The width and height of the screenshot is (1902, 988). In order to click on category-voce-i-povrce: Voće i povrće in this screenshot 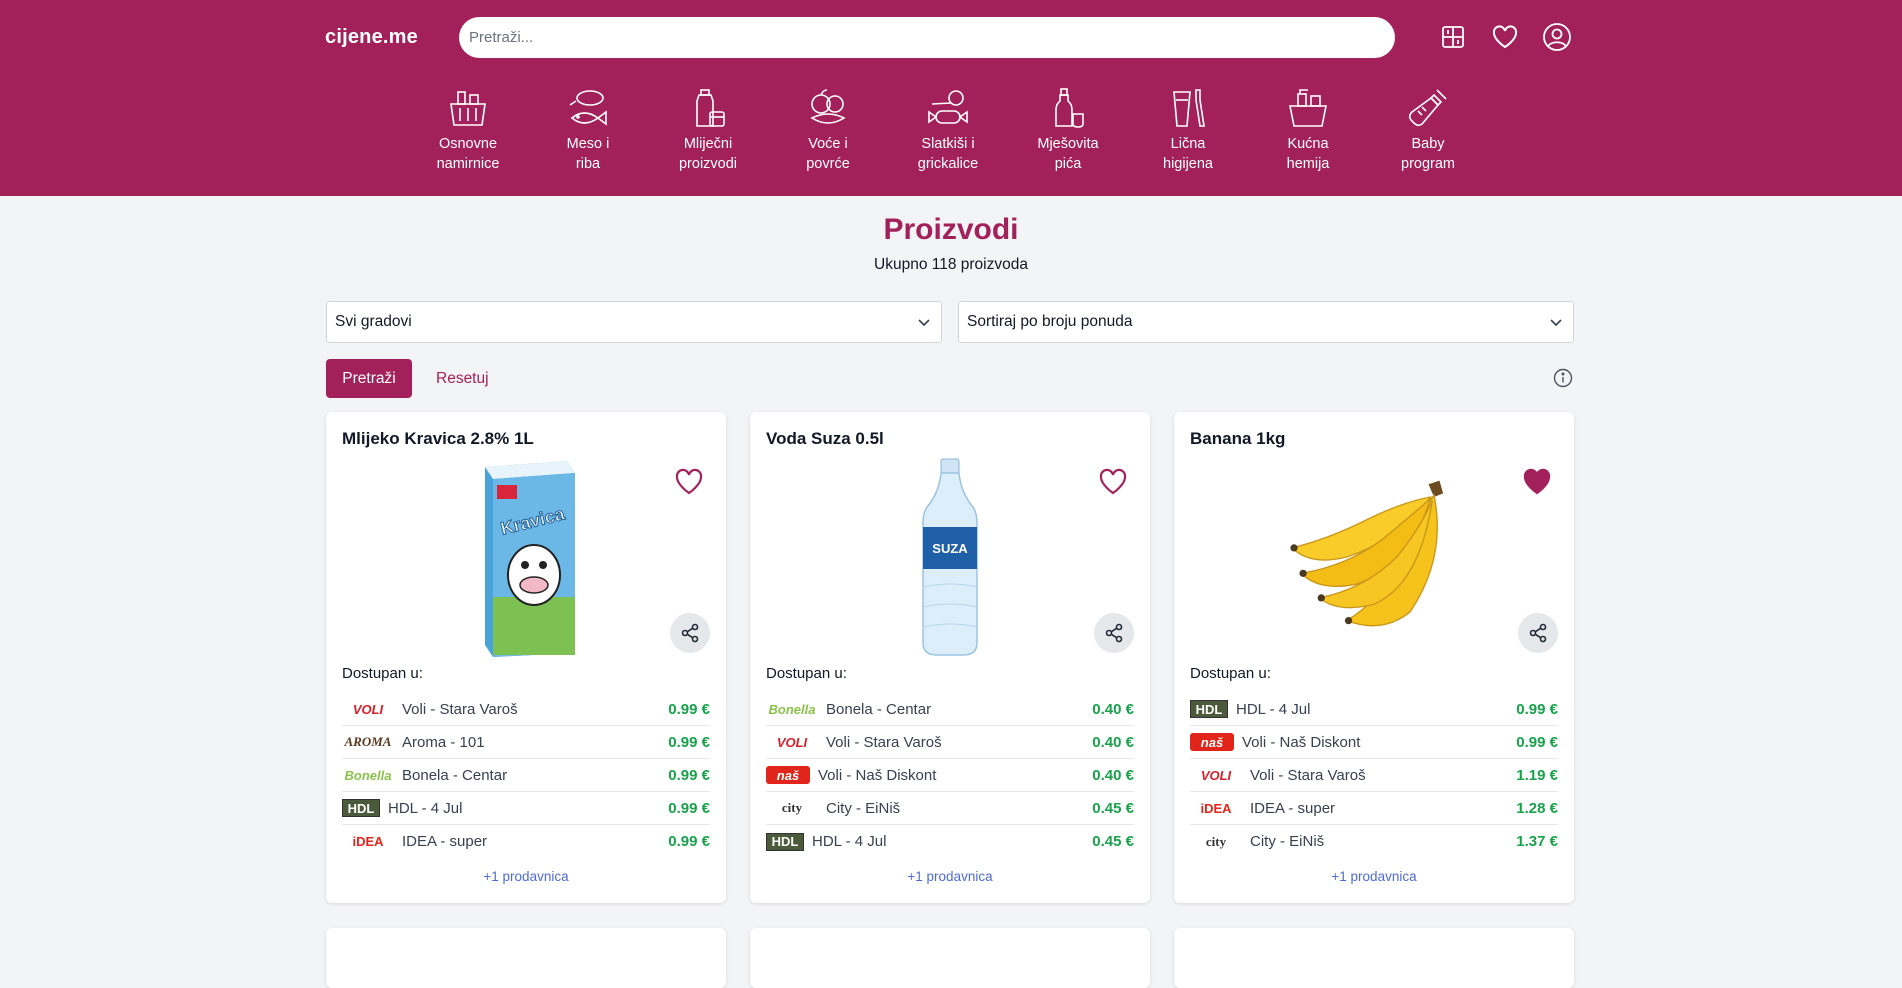, I will do `click(828, 130)`.